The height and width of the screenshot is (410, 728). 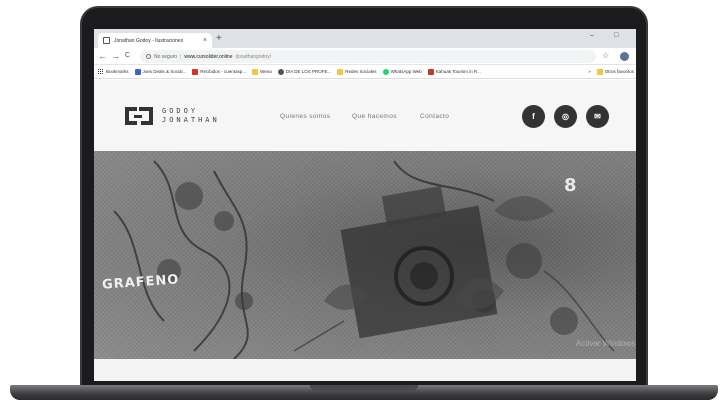 I want to click on whatsapp-icon, so click(x=385, y=71).